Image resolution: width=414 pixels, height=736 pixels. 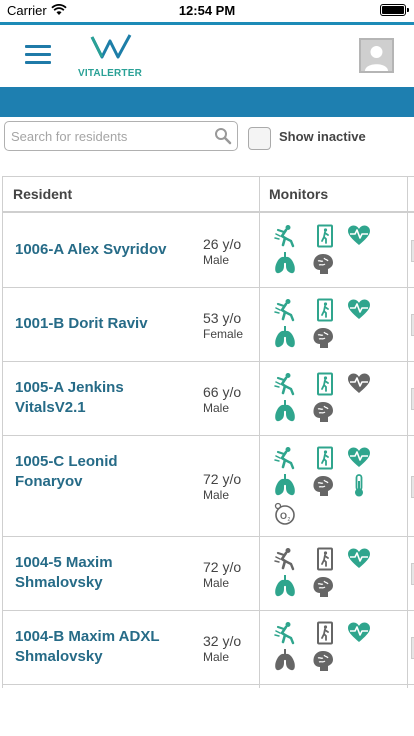 What do you see at coordinates (322, 136) in the screenshot?
I see `show-inactive-label: Show inactive` at bounding box center [322, 136].